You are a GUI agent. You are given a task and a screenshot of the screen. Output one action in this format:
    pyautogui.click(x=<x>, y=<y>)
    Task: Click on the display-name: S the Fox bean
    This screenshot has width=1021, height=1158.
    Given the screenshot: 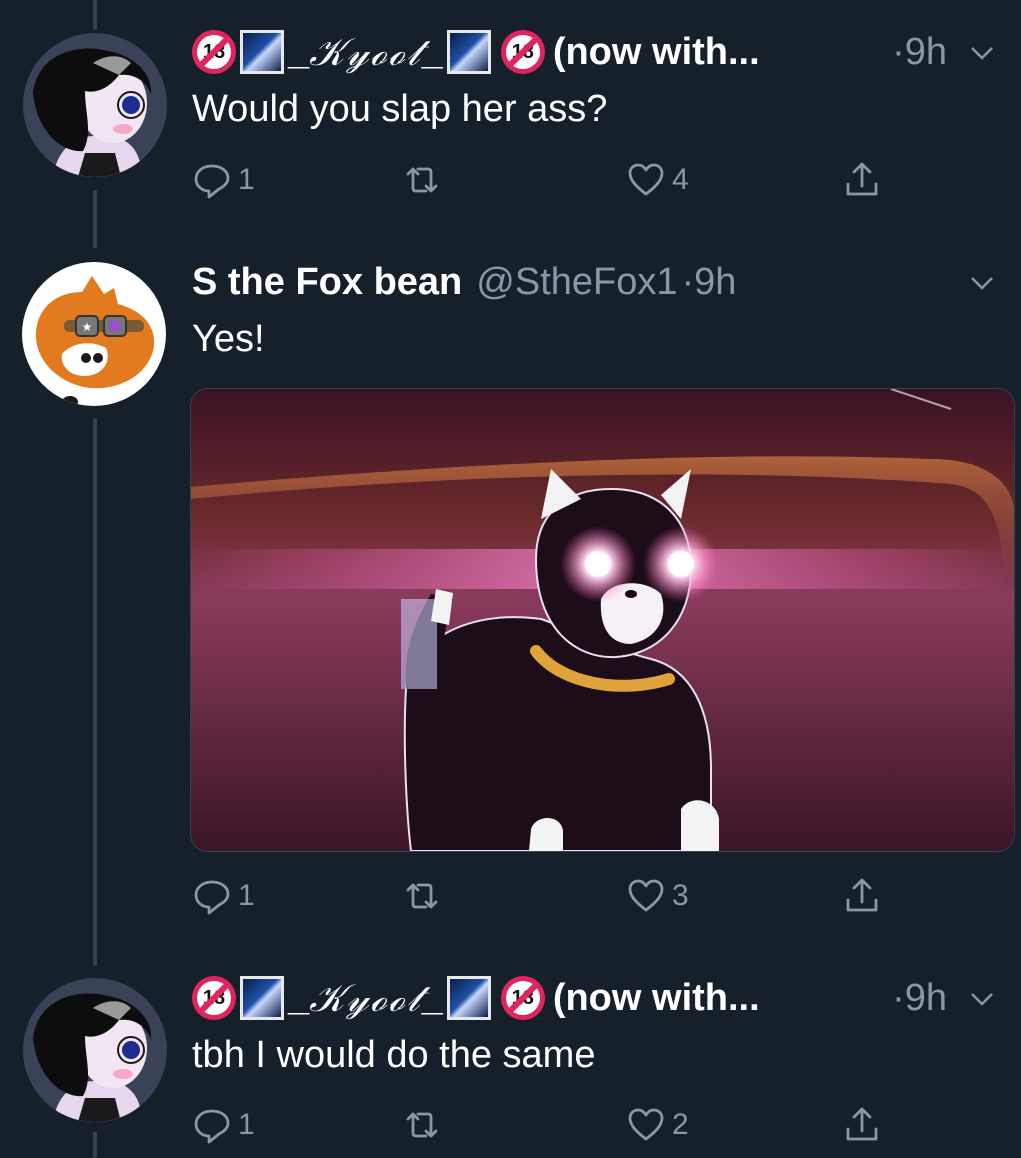 What is the action you would take?
    pyautogui.click(x=327, y=282)
    